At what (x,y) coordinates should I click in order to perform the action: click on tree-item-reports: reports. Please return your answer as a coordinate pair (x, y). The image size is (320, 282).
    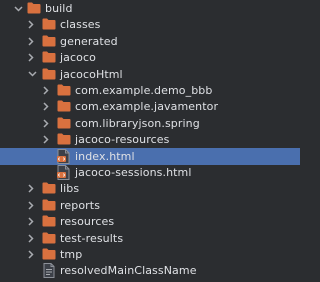
    Looking at the image, I should click on (150, 205).